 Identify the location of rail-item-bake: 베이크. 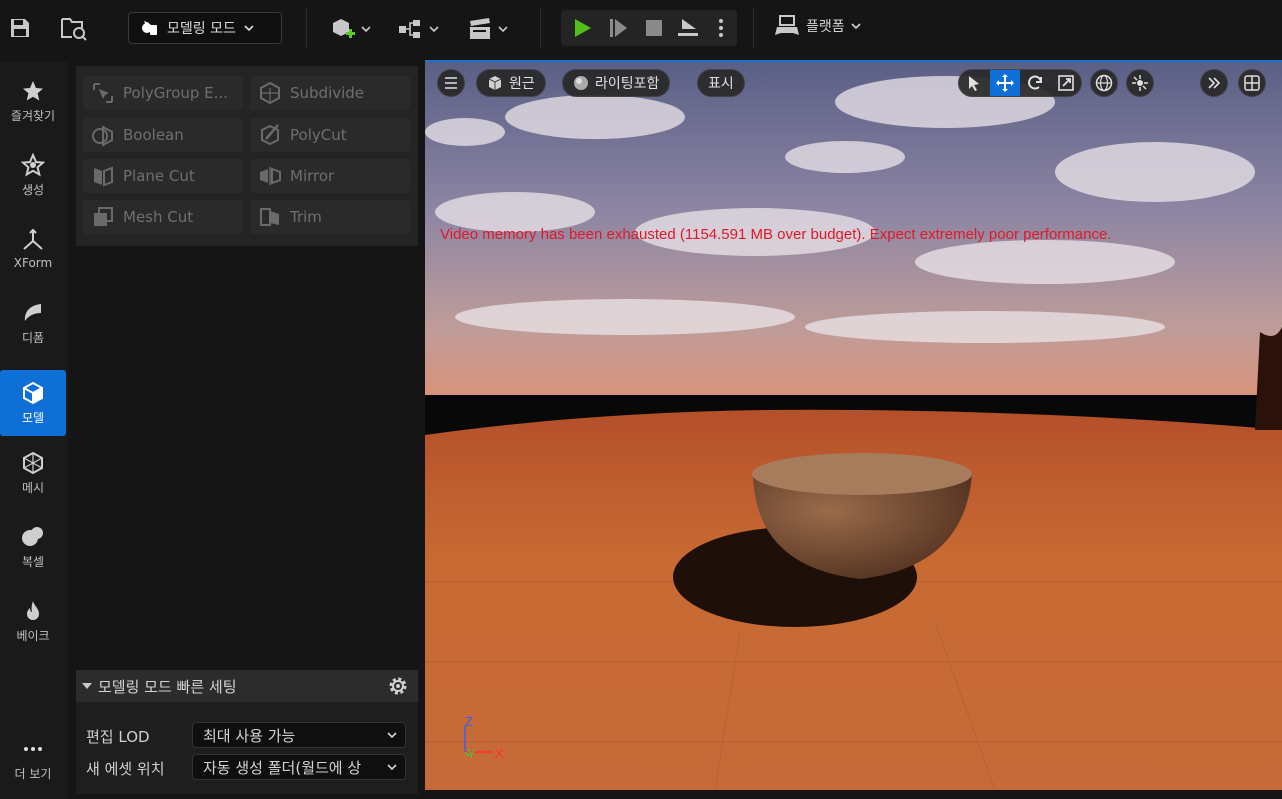
(33, 621).